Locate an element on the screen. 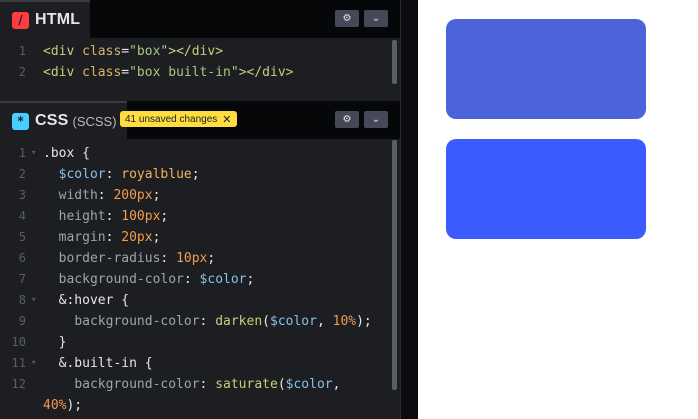 The image size is (698, 419). code-token: 40% is located at coordinates (55, 405).